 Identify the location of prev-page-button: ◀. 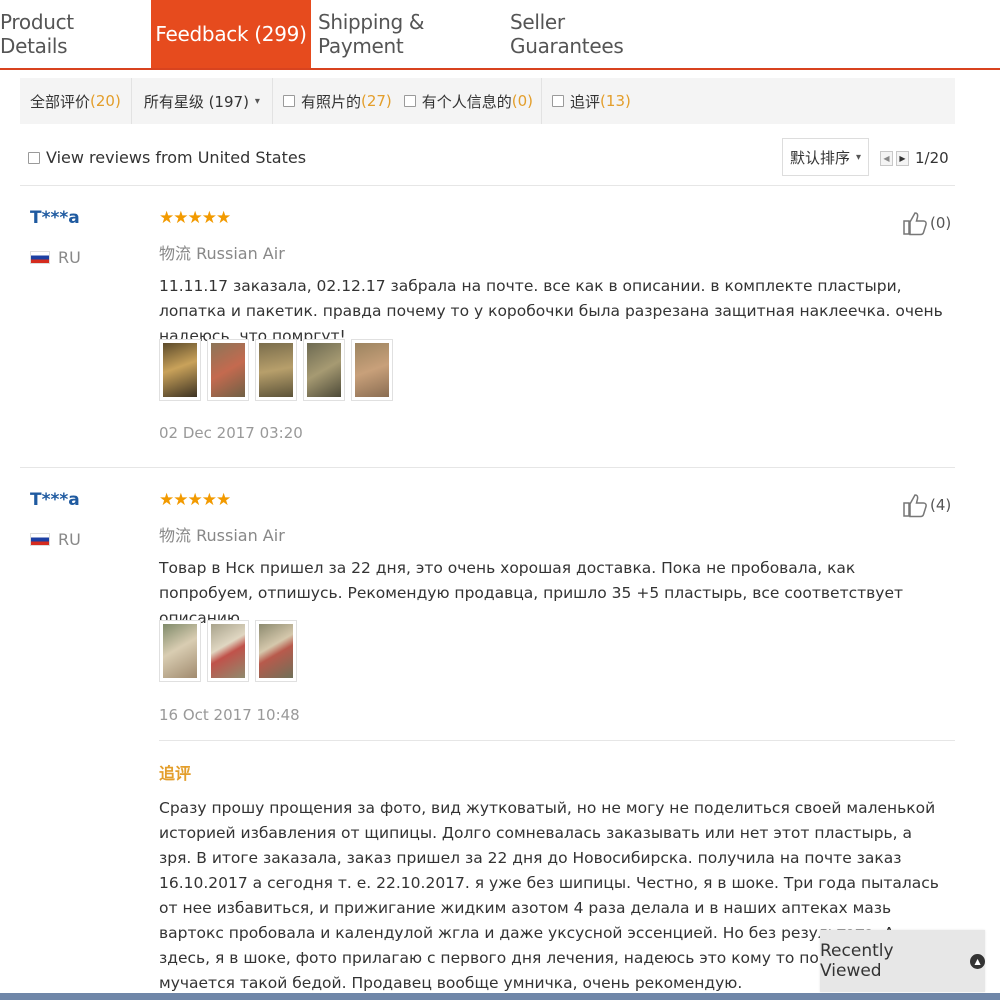
(886, 158).